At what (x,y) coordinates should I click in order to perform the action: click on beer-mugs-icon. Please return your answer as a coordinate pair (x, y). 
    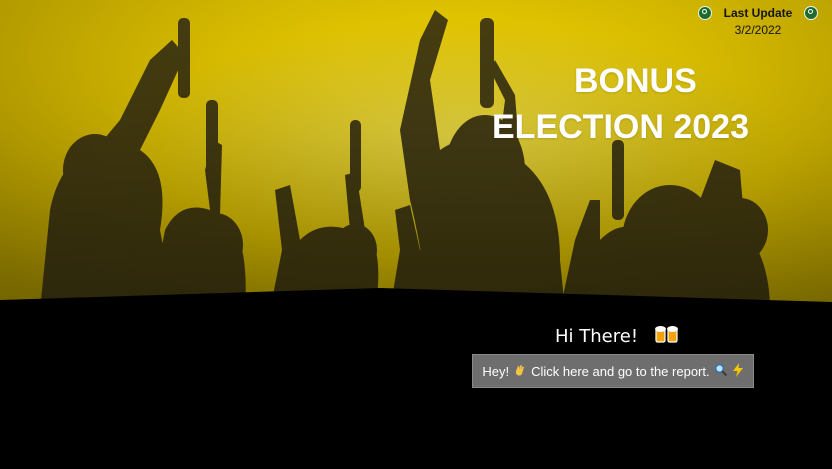
    Looking at the image, I should click on (667, 336).